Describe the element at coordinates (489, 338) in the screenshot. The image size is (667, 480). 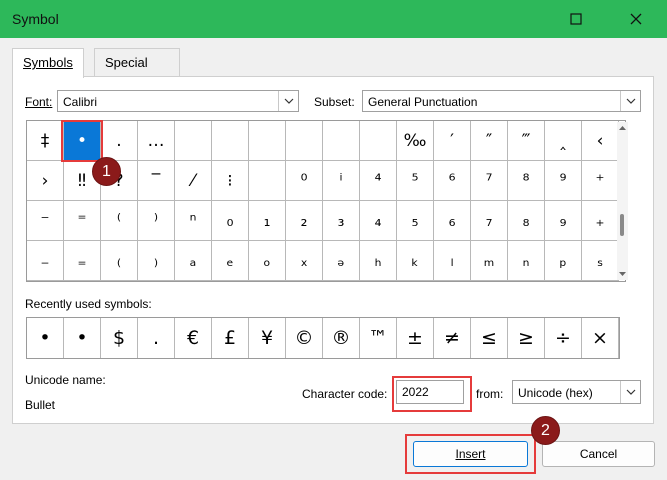
I see `recent-symbol-cell: ≤` at that location.